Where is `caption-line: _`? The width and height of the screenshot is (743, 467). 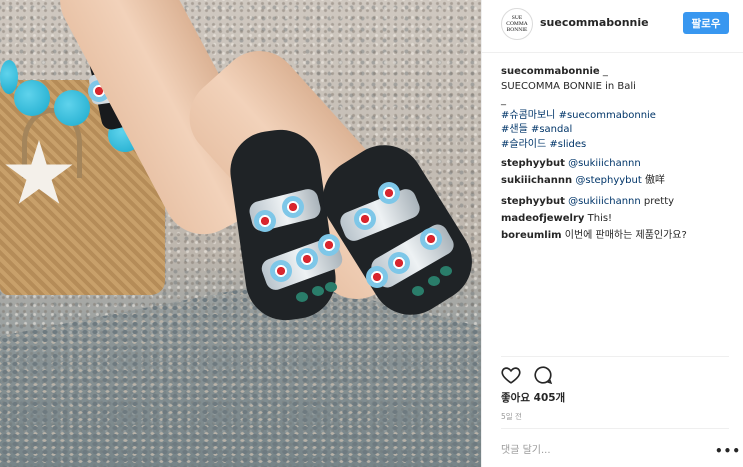
caption-line: _ is located at coordinates (503, 100).